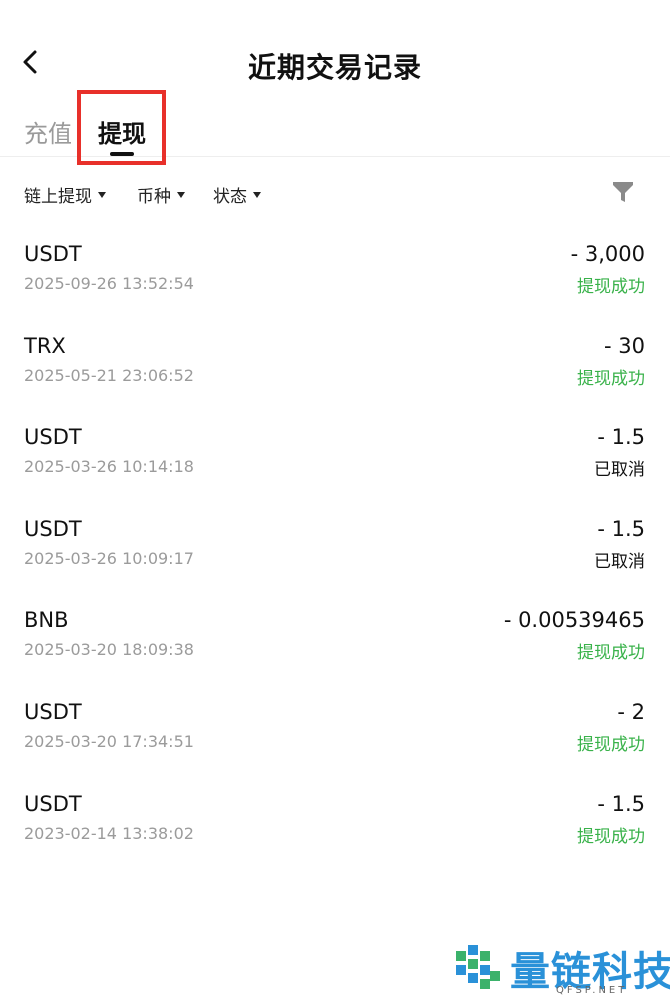 This screenshot has width=670, height=1000. What do you see at coordinates (46, 620) in the screenshot?
I see `transaction-coin: BNB` at bounding box center [46, 620].